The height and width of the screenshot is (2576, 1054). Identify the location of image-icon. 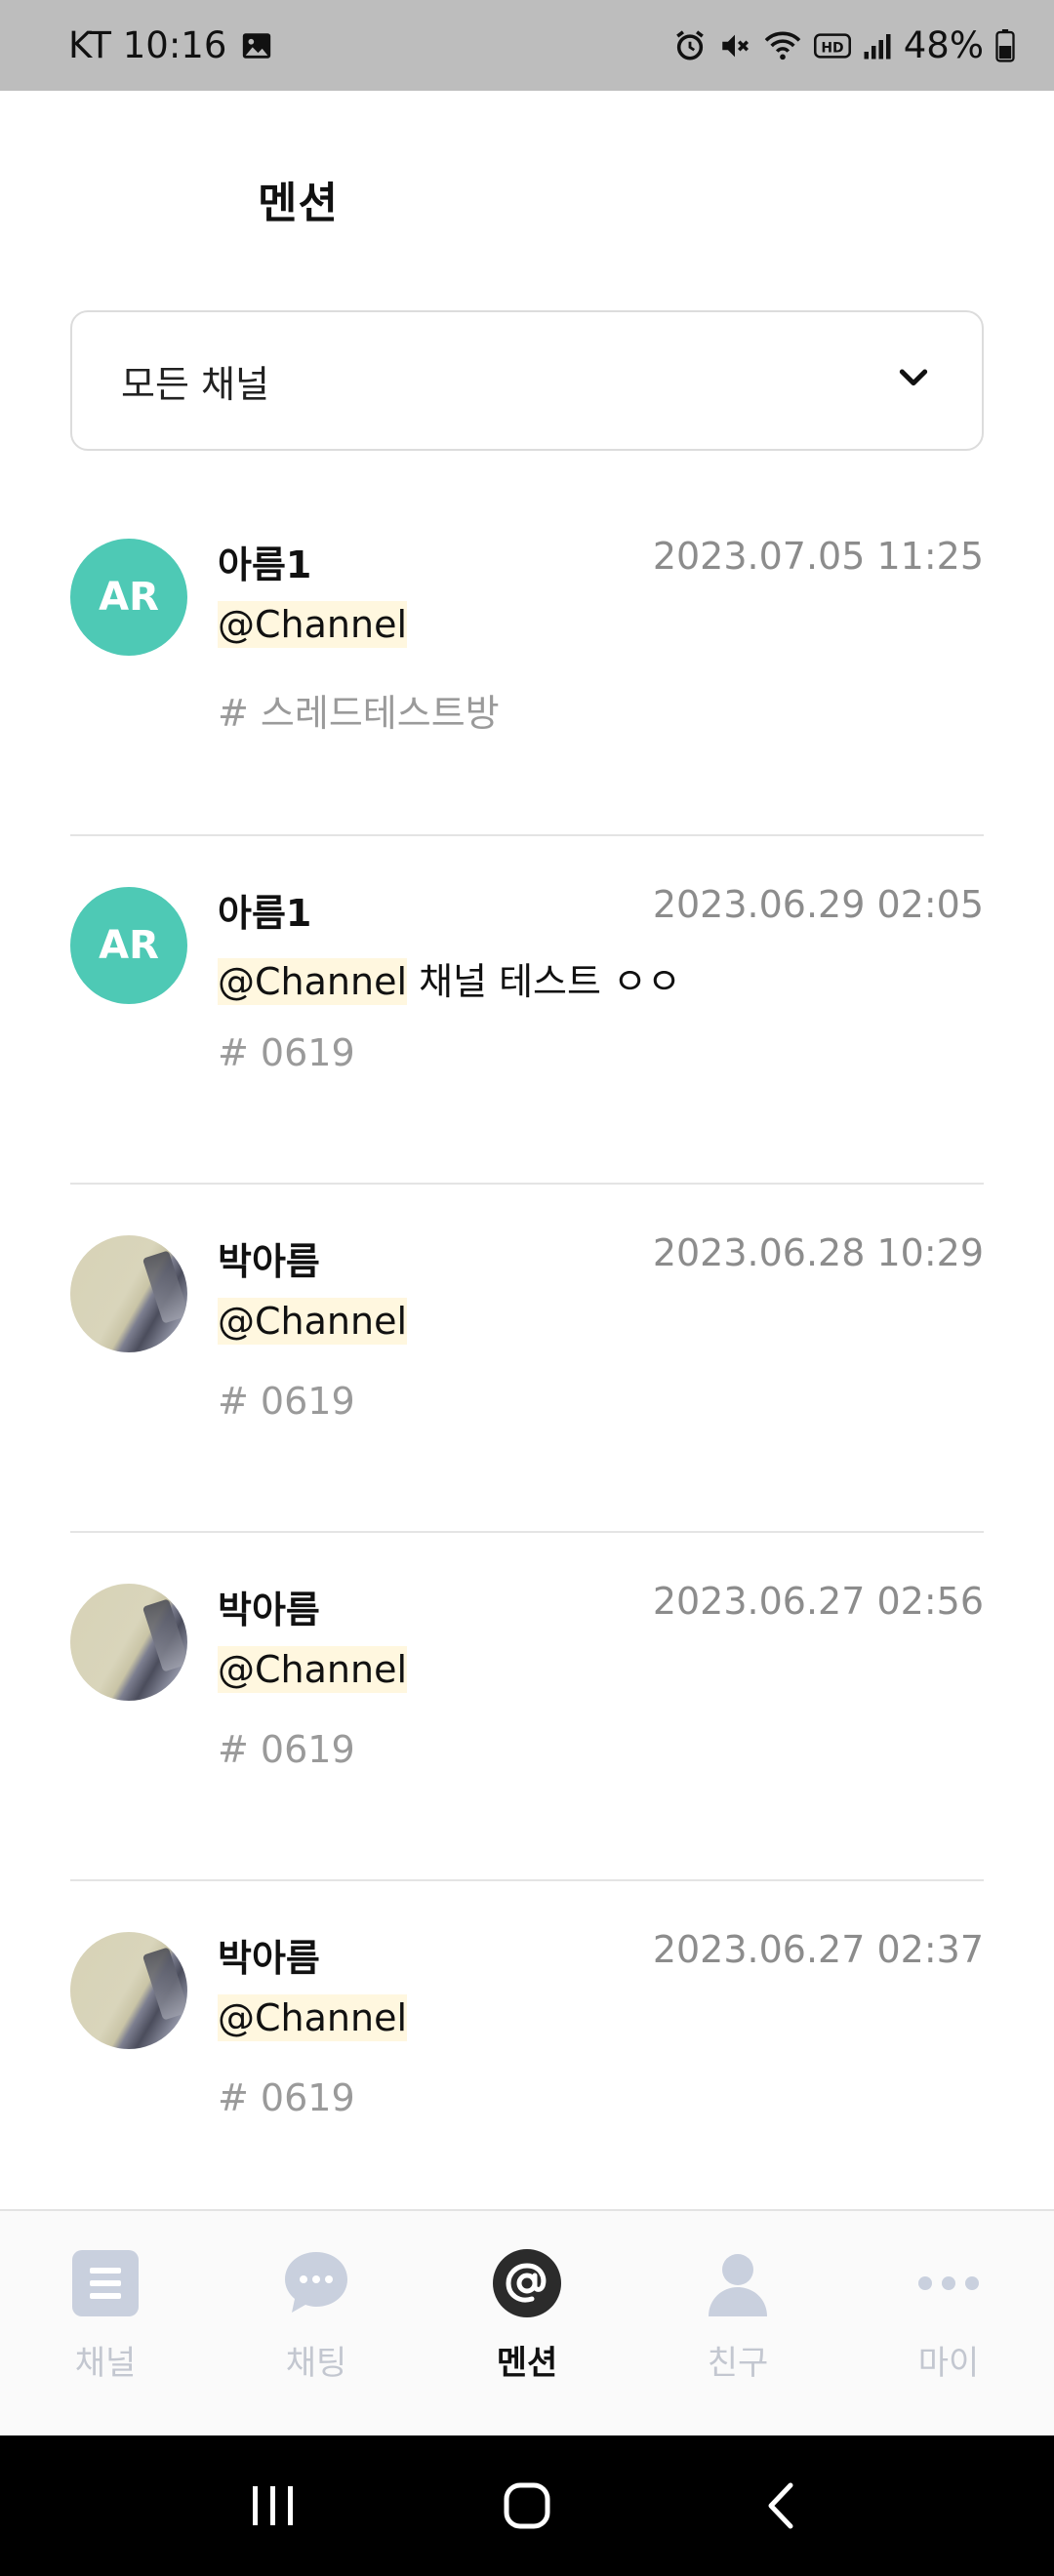
(256, 45).